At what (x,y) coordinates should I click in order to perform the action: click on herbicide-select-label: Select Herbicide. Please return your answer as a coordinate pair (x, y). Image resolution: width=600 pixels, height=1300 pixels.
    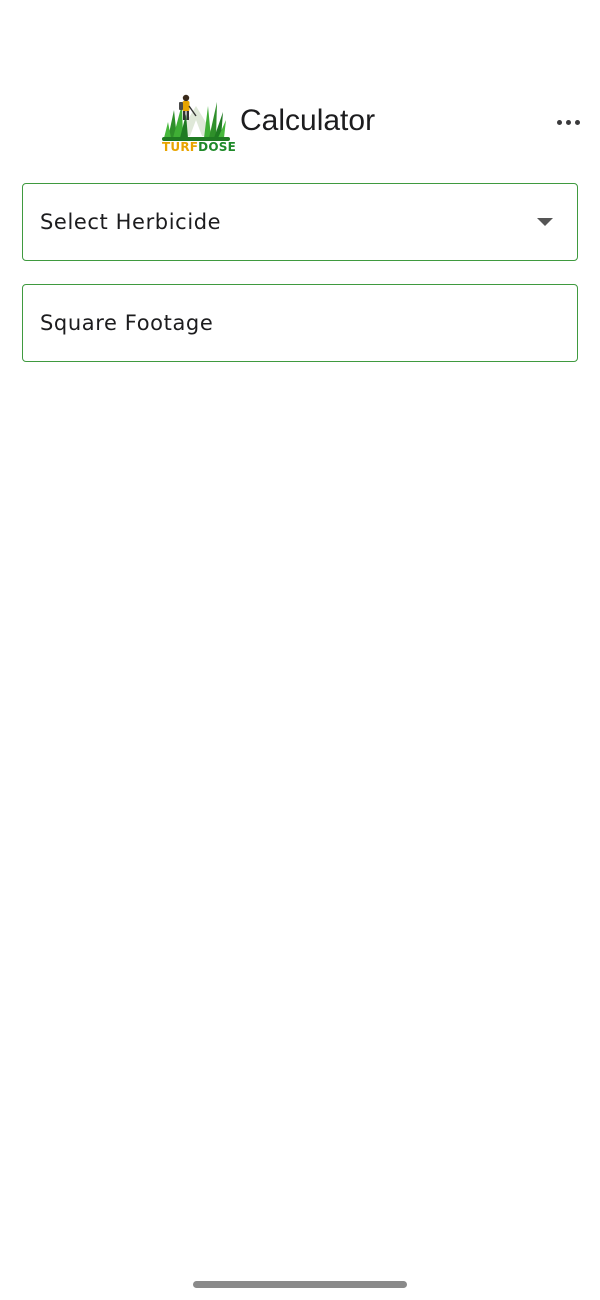
    Looking at the image, I should click on (131, 222).